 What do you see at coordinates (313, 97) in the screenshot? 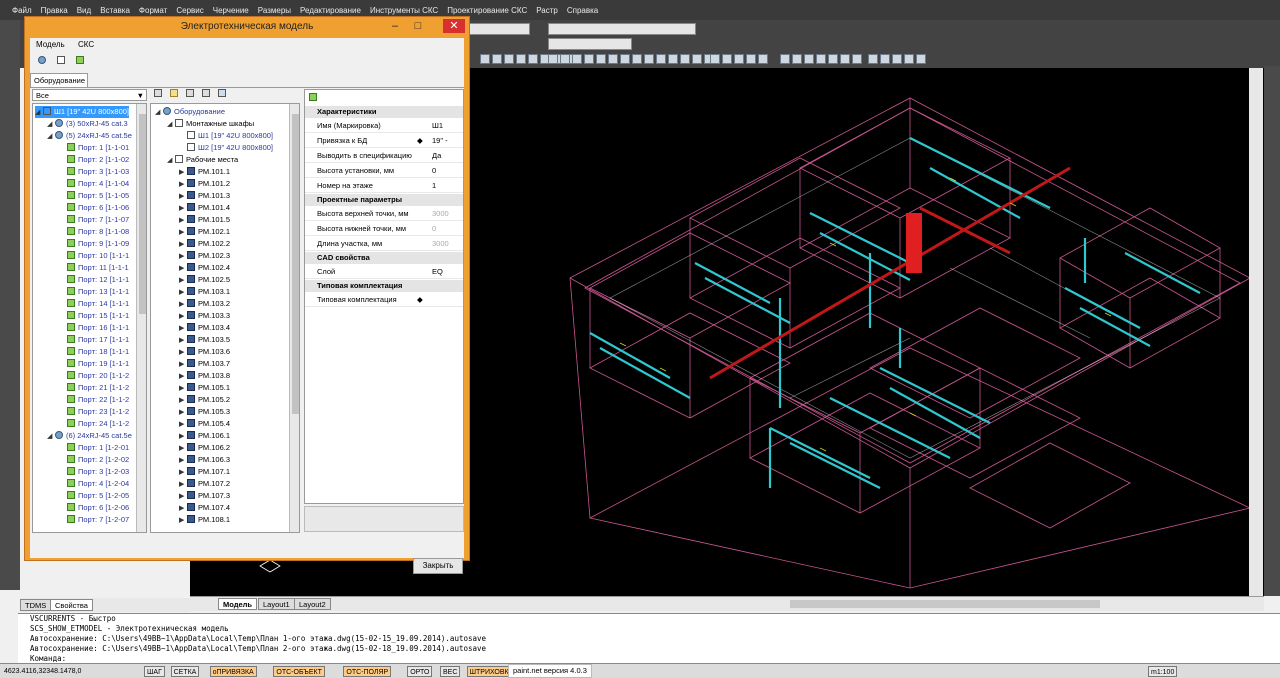
I see `properties-sort-icon` at bounding box center [313, 97].